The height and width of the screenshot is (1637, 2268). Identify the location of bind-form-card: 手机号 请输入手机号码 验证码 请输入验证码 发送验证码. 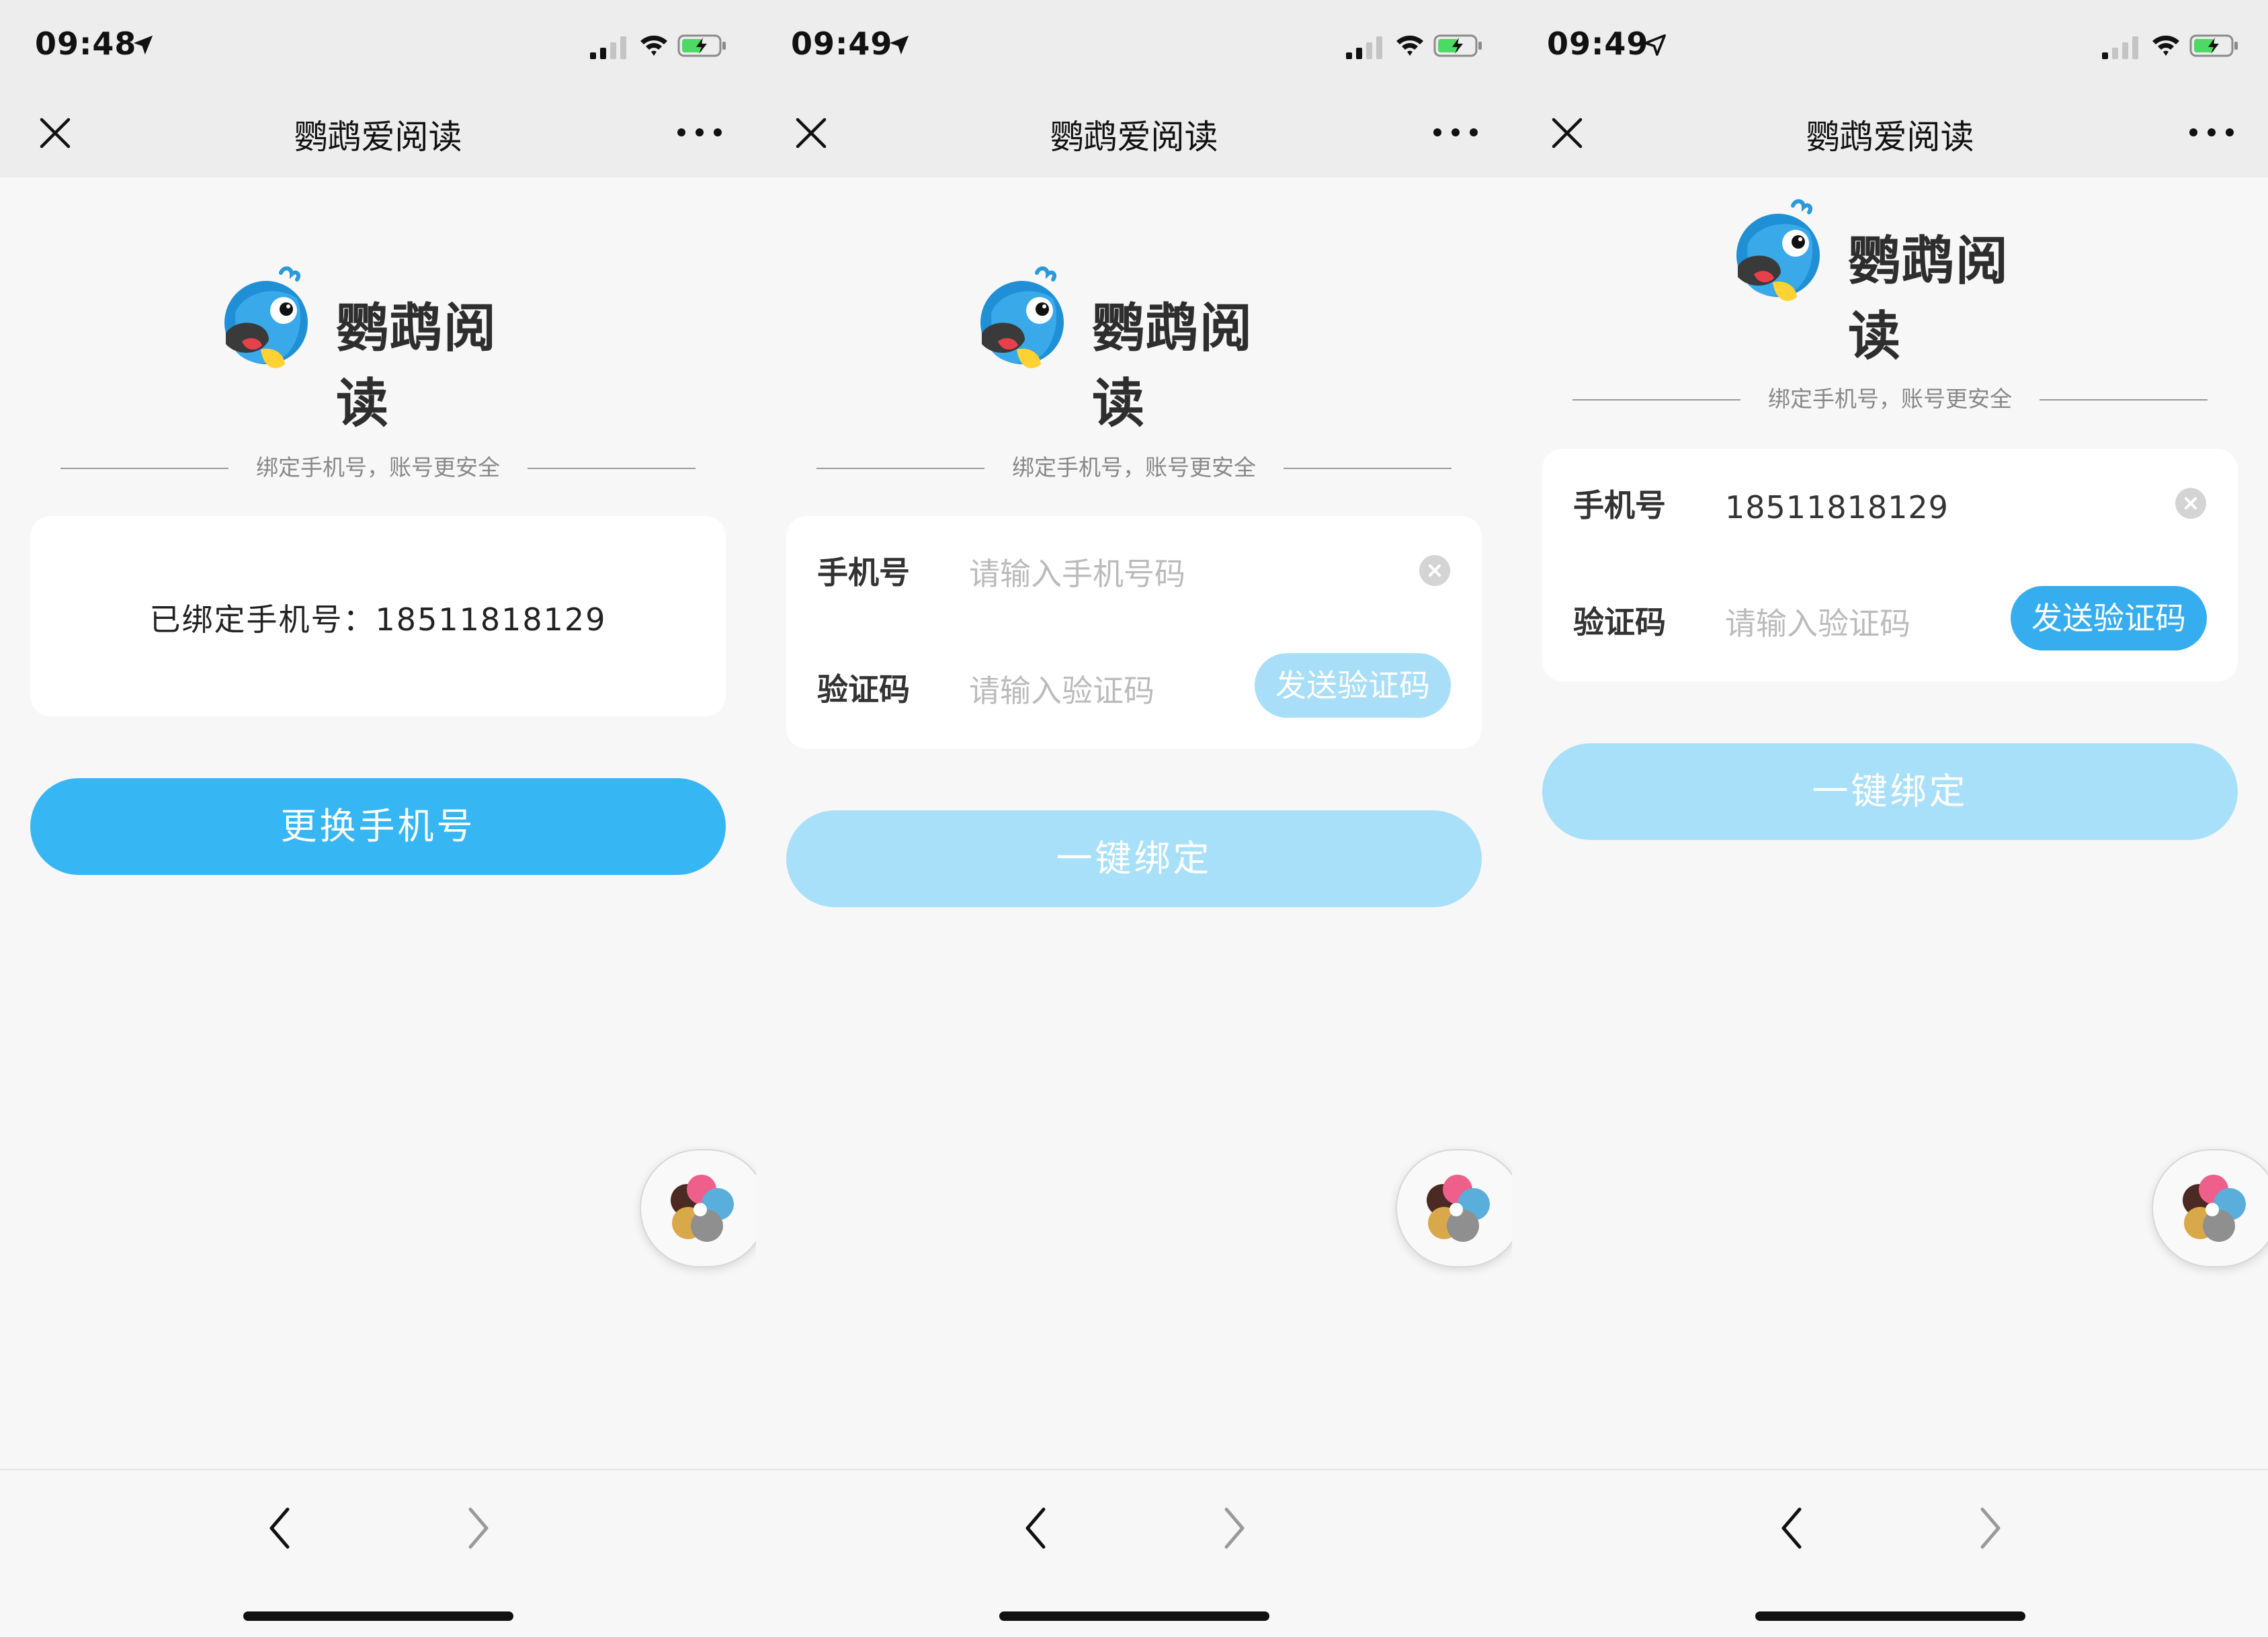
(1134, 633).